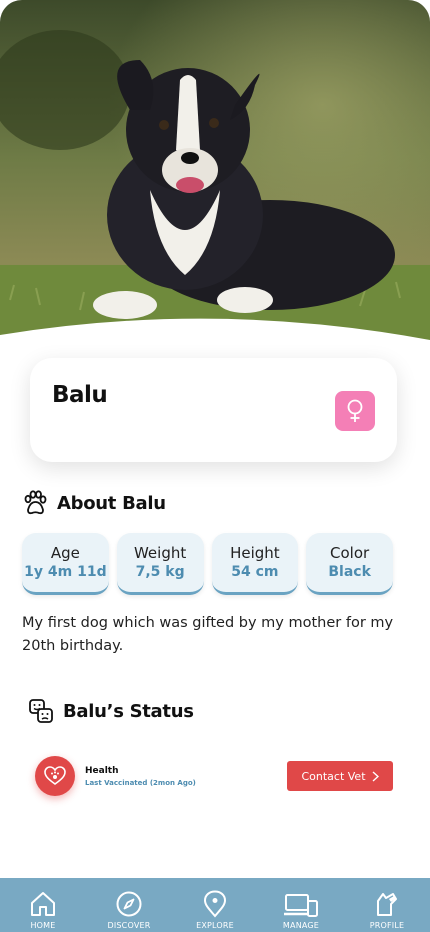 This screenshot has height=932, width=430. What do you see at coordinates (255, 571) in the screenshot?
I see `stat-value: 54 cm` at bounding box center [255, 571].